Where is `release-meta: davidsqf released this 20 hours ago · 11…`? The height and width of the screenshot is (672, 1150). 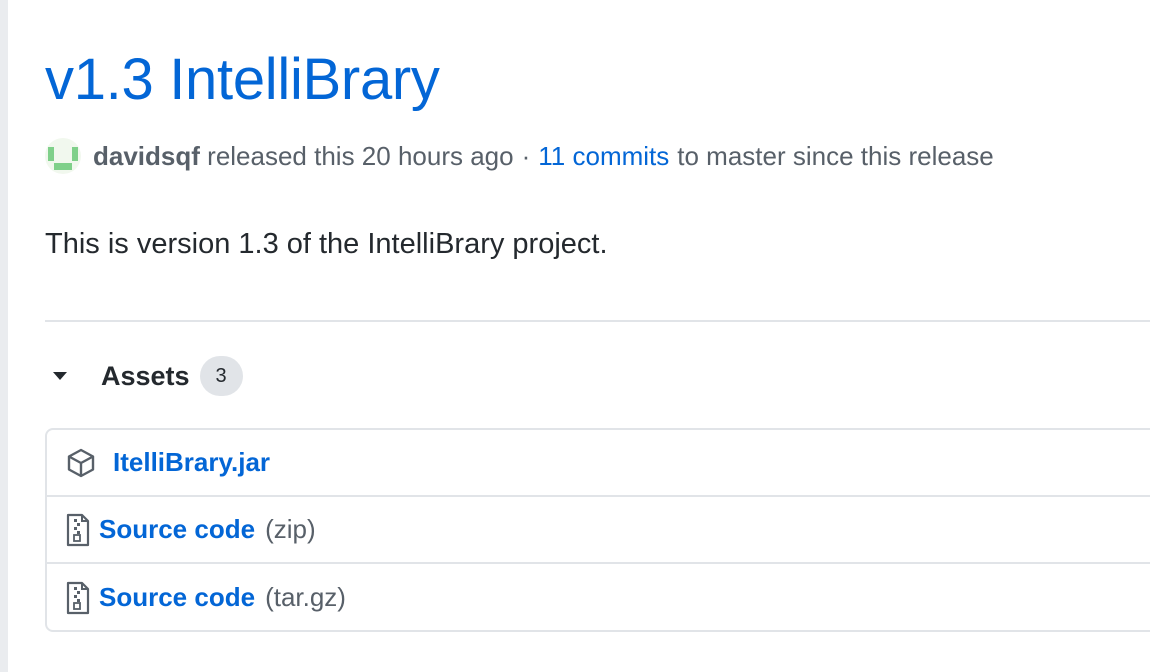
release-meta: davidsqf released this 20 hours ago · 11… is located at coordinates (519, 156).